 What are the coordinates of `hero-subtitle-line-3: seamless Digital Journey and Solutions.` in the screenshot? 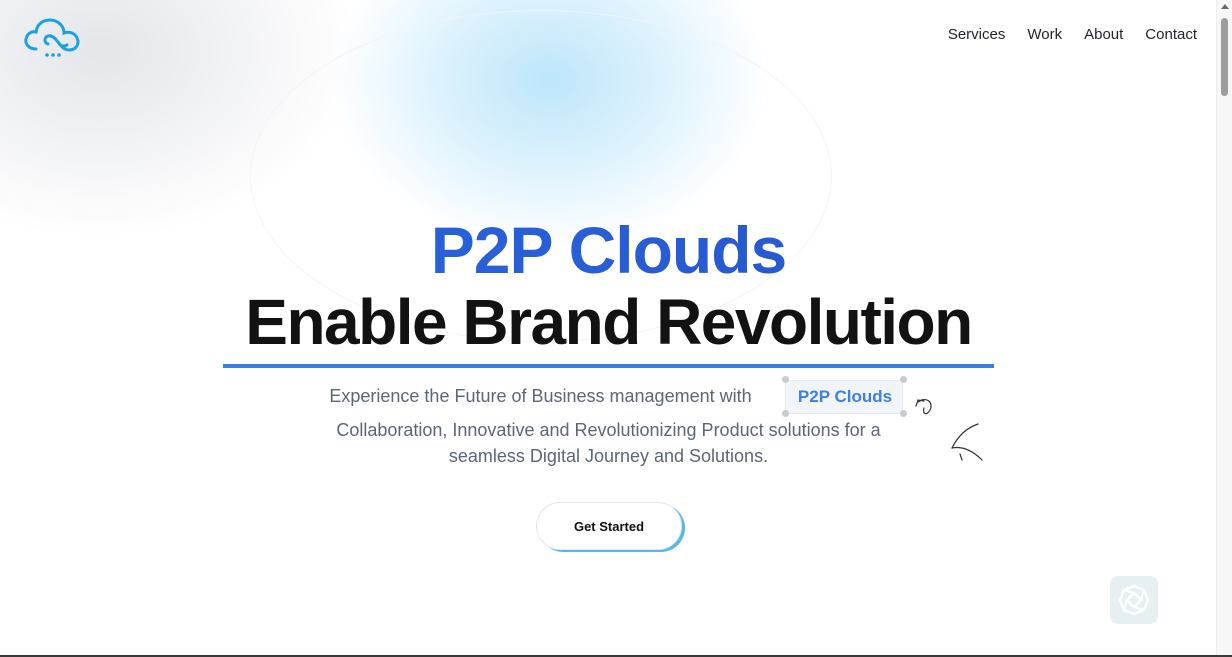 It's located at (608, 456).